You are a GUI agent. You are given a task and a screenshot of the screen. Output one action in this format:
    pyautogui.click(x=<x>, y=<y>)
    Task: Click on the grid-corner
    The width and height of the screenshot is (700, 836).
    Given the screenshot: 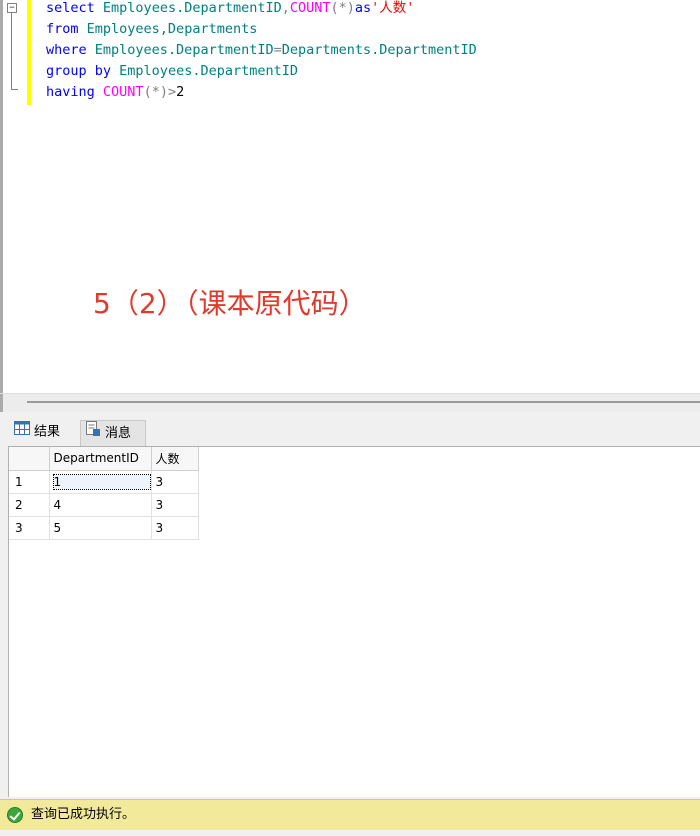 What is the action you would take?
    pyautogui.click(x=29, y=459)
    